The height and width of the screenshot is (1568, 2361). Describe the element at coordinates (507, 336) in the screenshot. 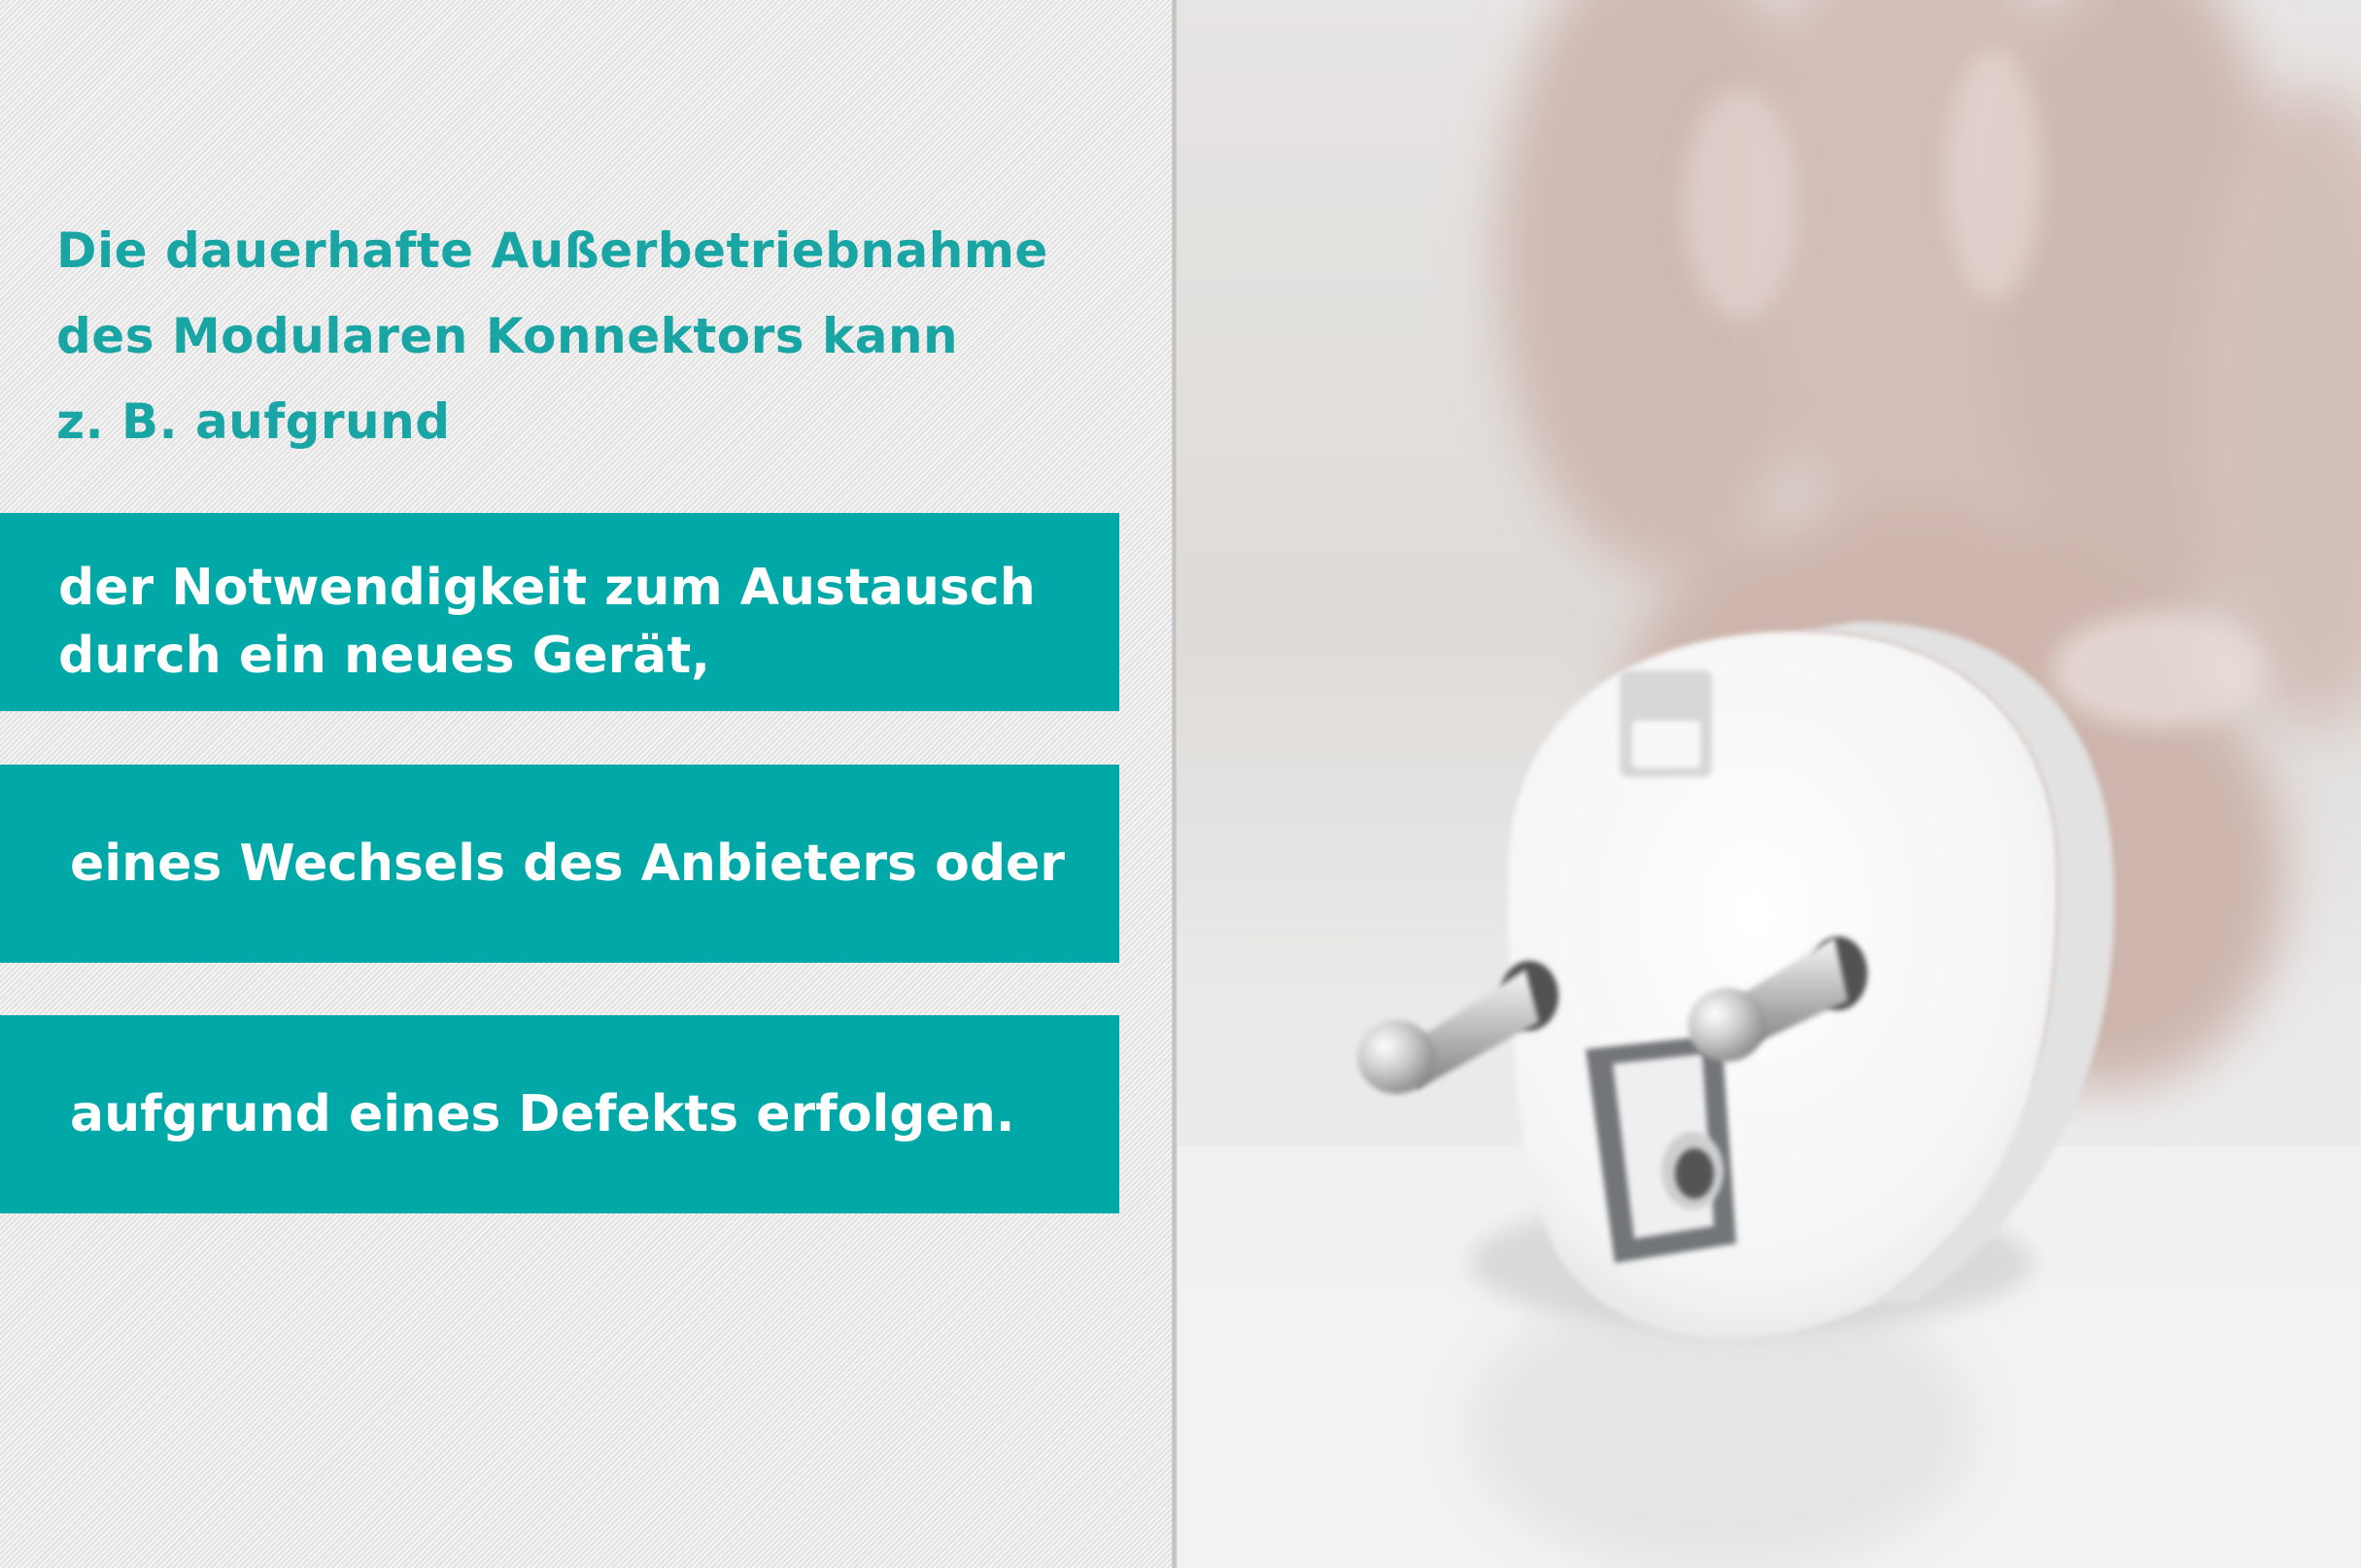

I see `intro-line: des Modularen Konnektors kann` at that location.